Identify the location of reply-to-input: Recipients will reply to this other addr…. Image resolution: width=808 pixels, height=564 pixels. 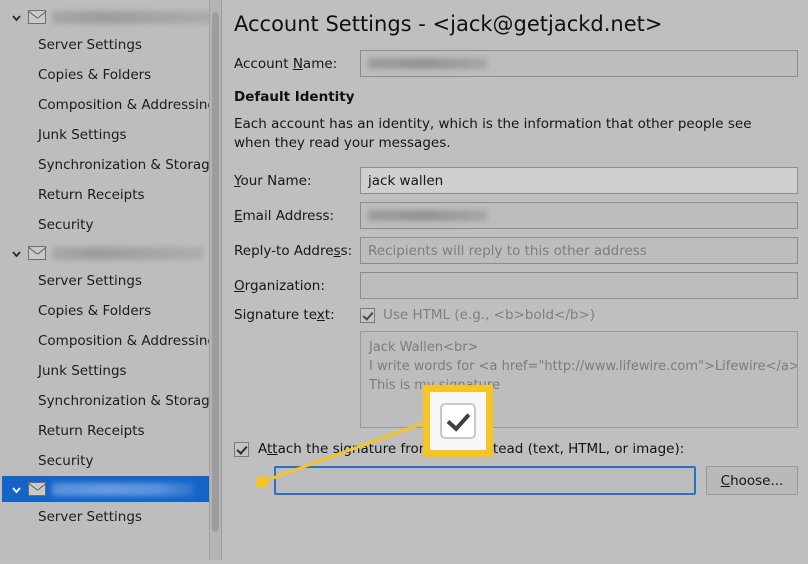
(579, 250).